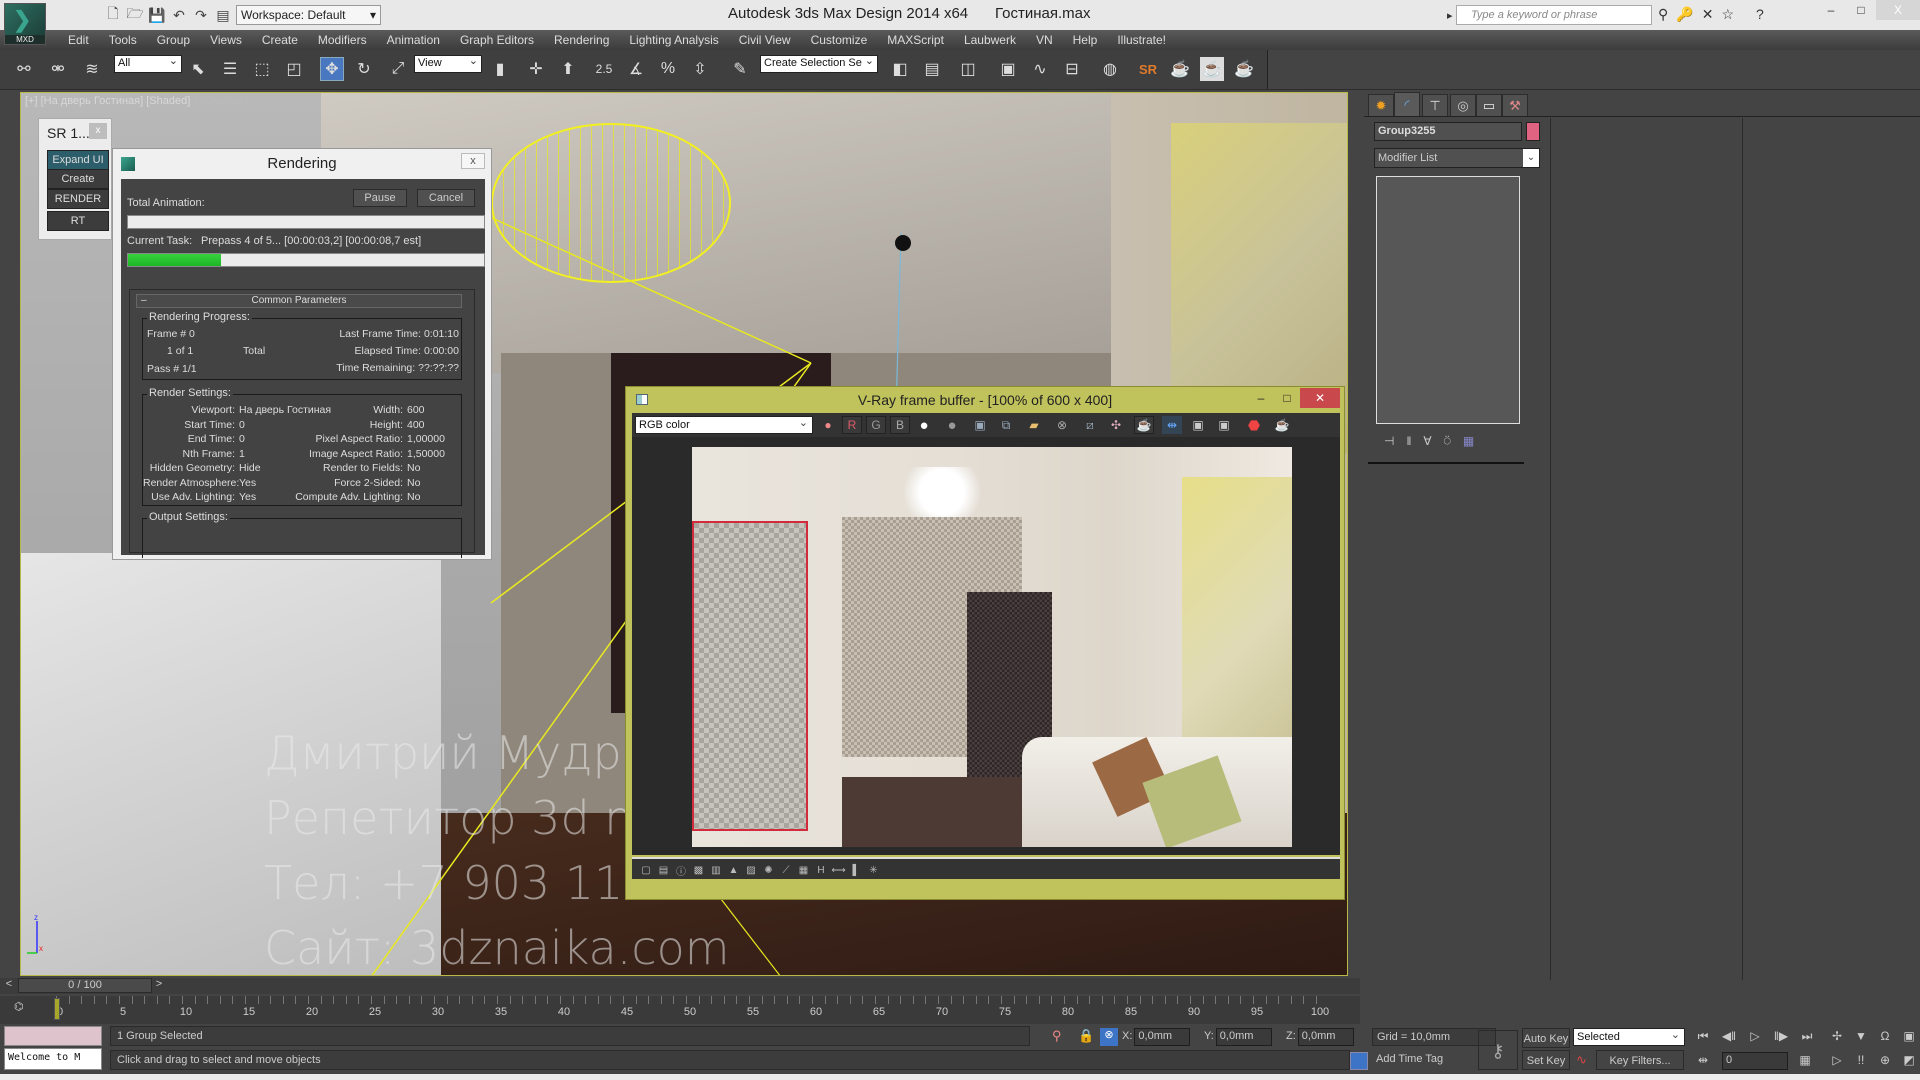  Describe the element at coordinates (53, 1059) in the screenshot. I see `maxscript-mini-listener: Welcome to M` at that location.